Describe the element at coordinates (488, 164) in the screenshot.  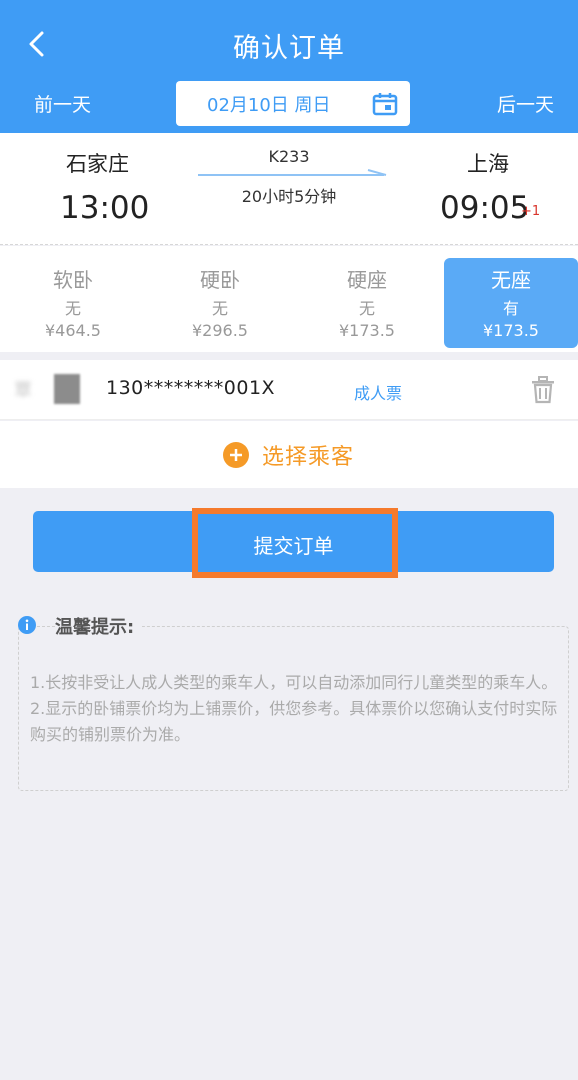
I see `to-station: 上海` at that location.